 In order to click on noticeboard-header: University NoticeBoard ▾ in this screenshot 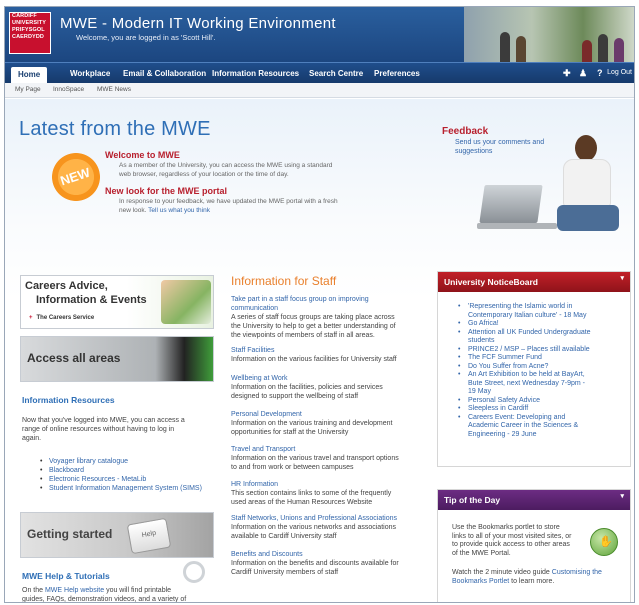, I will do `click(534, 282)`.